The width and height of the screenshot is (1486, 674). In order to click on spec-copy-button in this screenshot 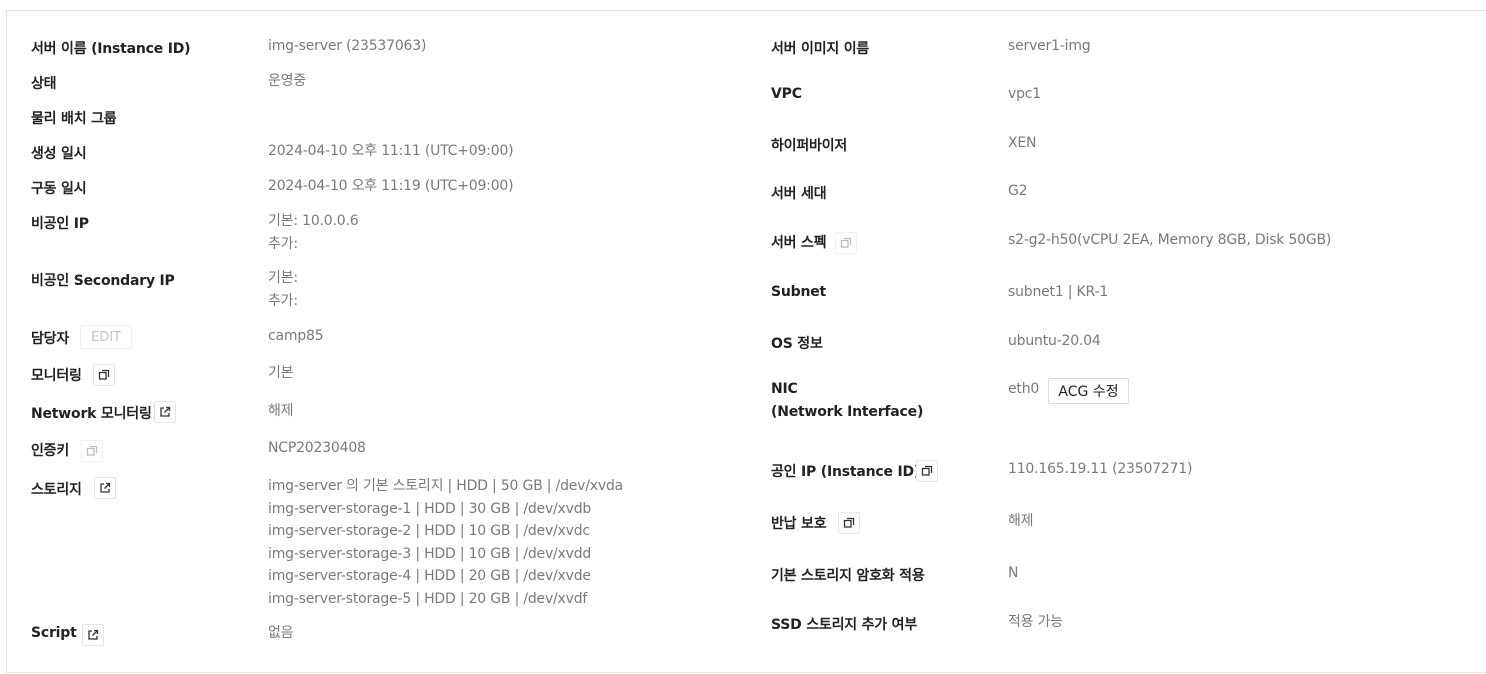, I will do `click(846, 243)`.